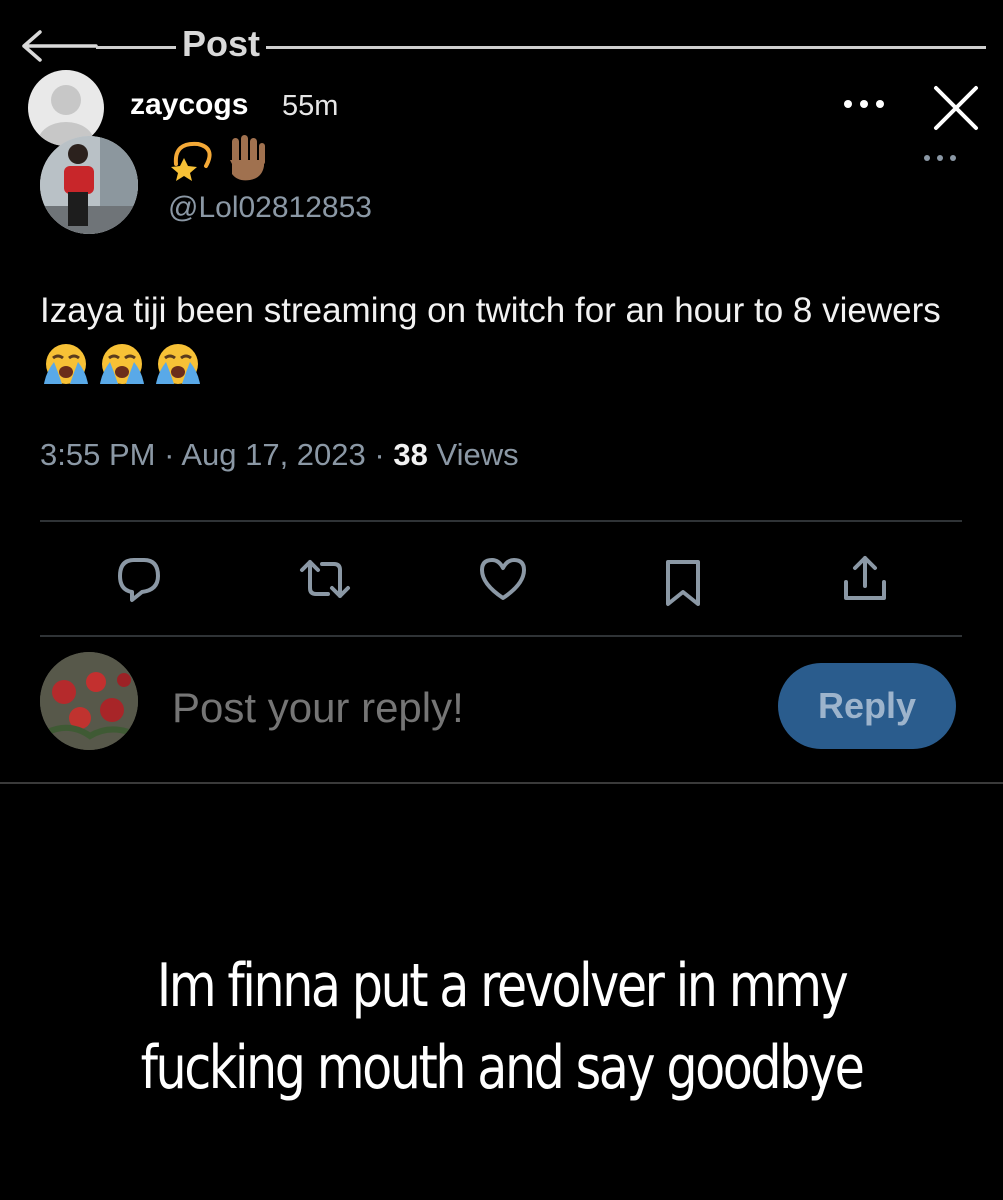  I want to click on more-options-icon, so click(864, 104).